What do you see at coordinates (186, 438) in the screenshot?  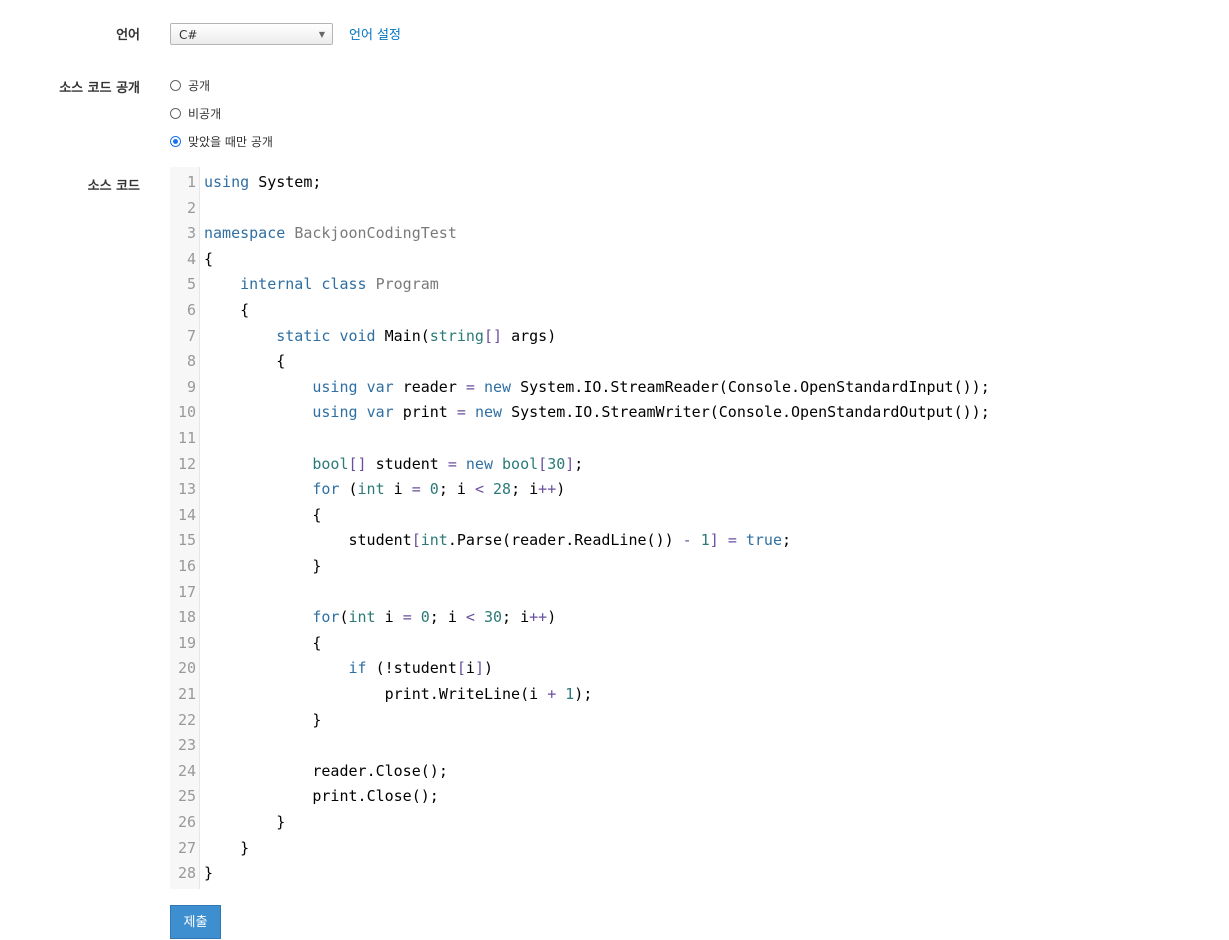 I see `line-number: 11` at bounding box center [186, 438].